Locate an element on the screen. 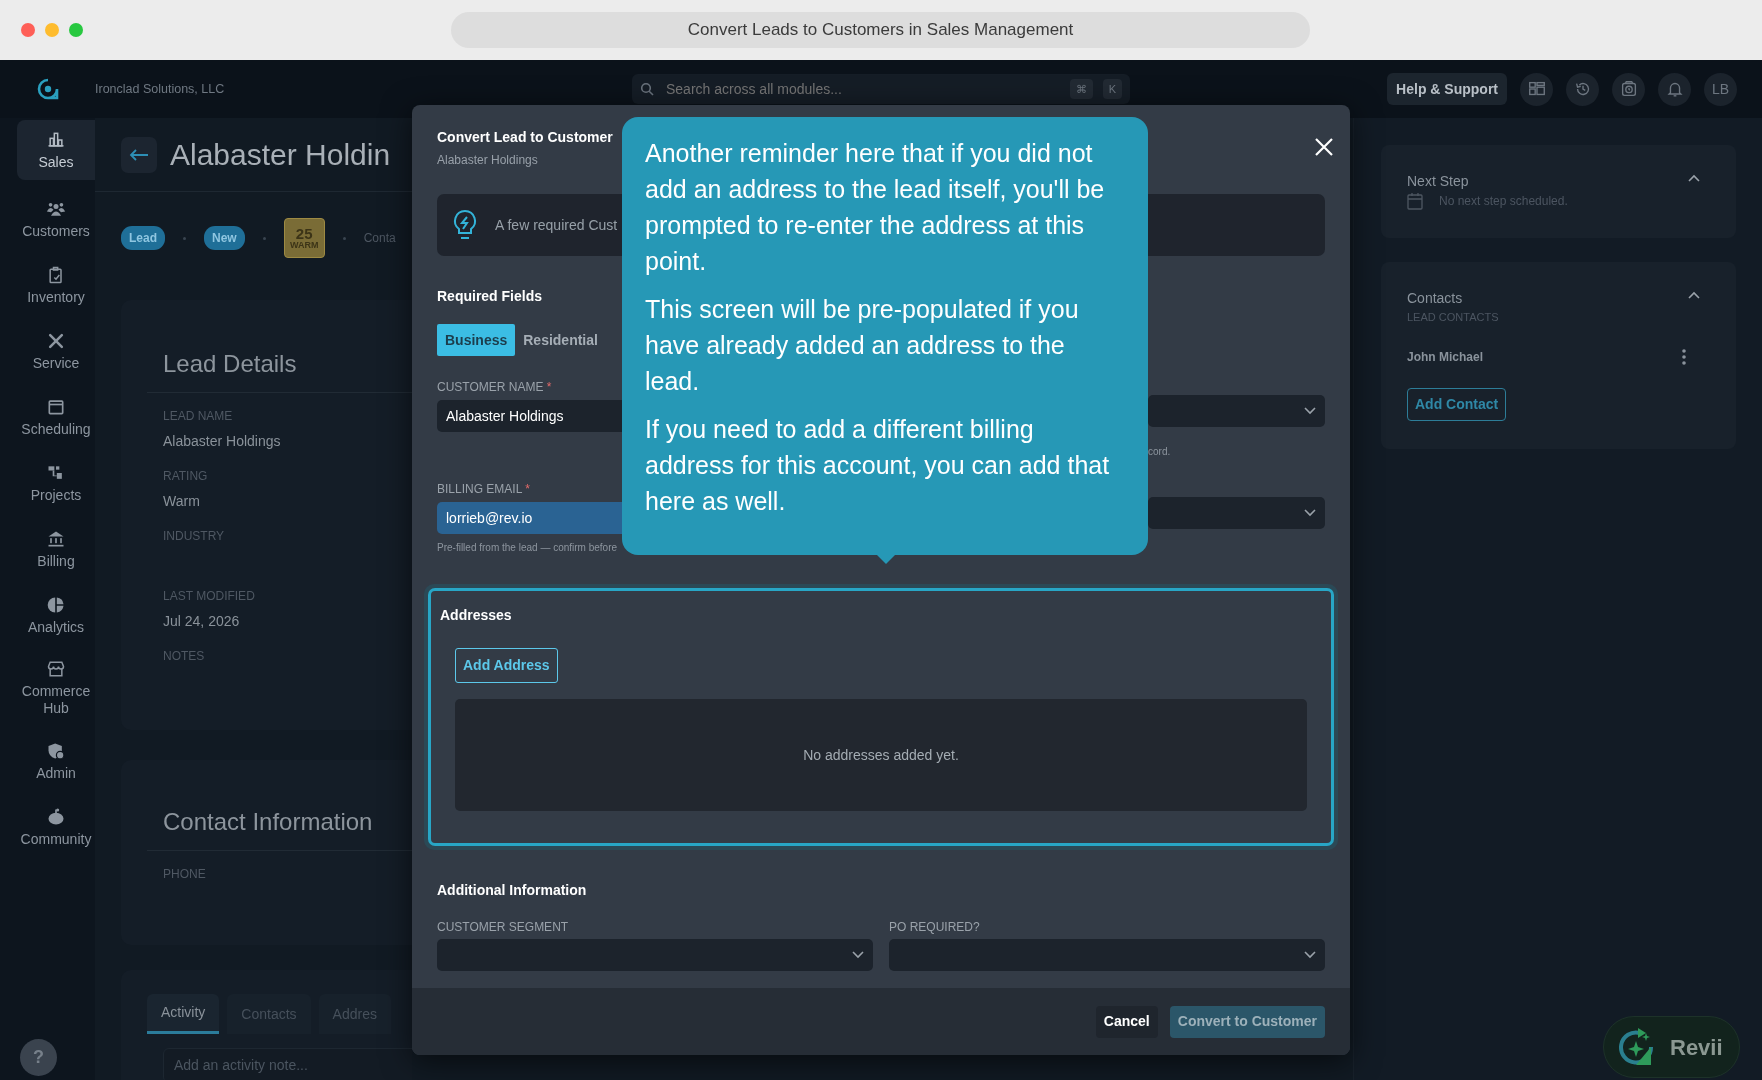 This screenshot has width=1762, height=1080. sidebar-item: Inventory is located at coordinates (56, 285).